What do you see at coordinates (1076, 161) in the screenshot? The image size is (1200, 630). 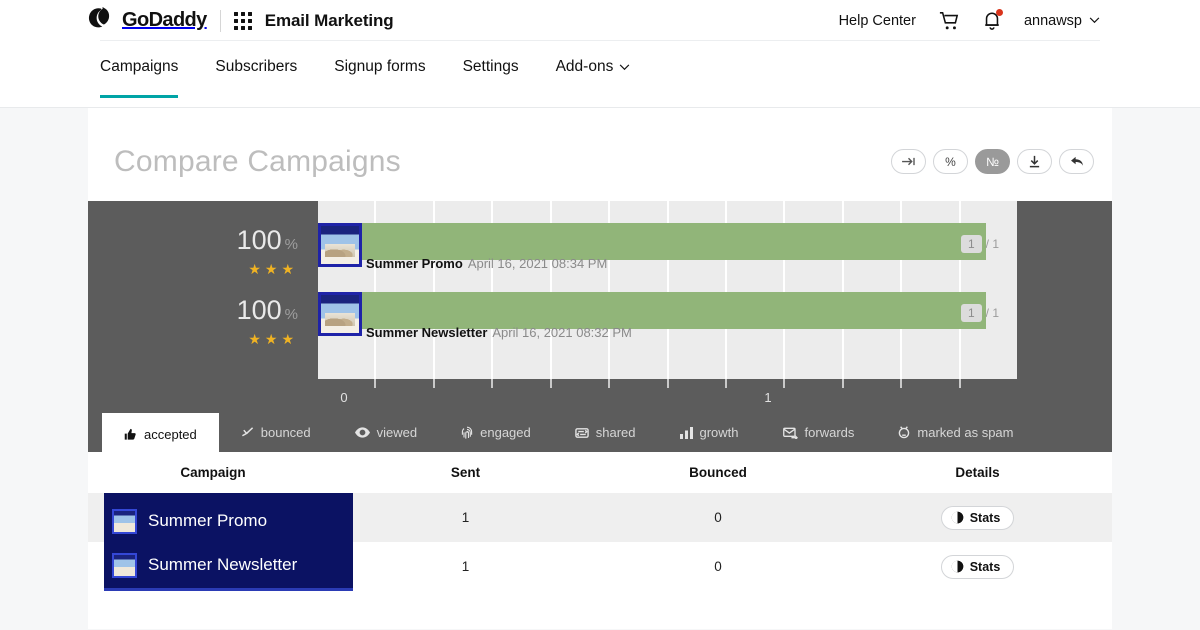 I see `back-button` at bounding box center [1076, 161].